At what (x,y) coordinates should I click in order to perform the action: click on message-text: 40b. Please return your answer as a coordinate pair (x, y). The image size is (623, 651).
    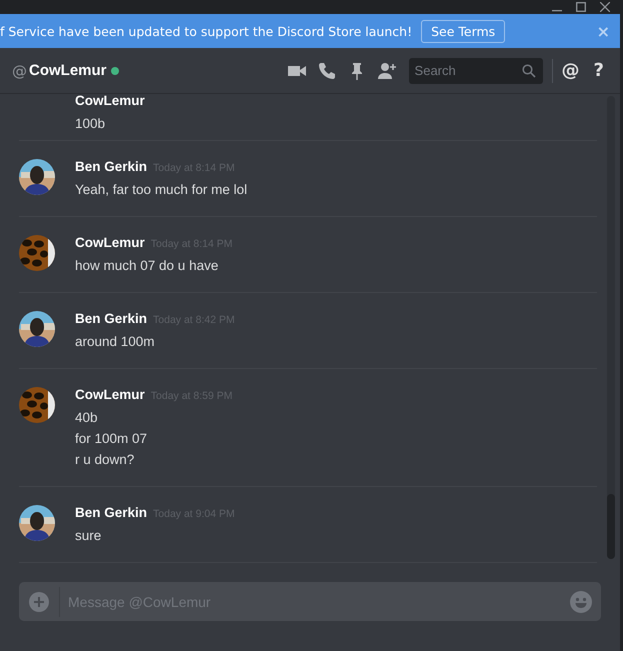
    Looking at the image, I should click on (87, 418).